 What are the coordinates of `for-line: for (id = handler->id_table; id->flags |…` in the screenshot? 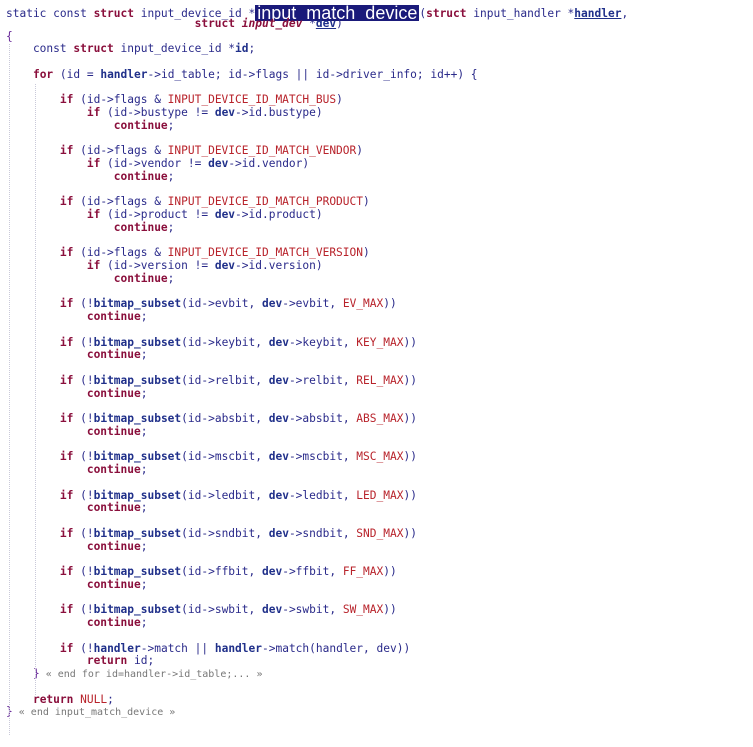 It's located at (255, 74).